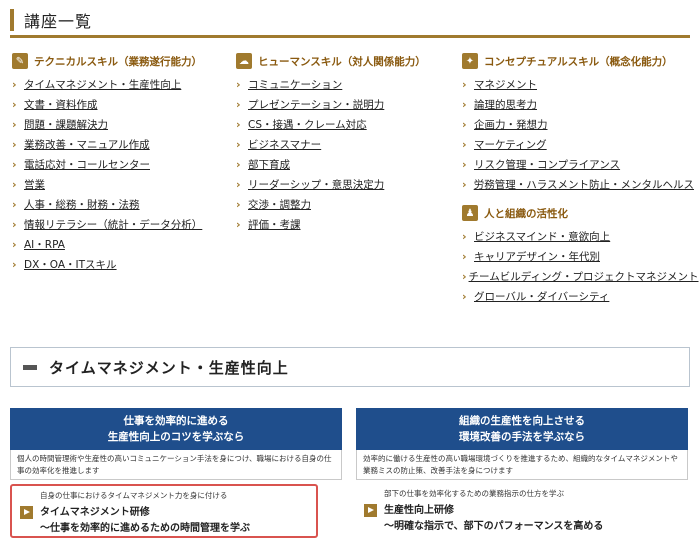 The width and height of the screenshot is (700, 541). I want to click on category-link: › リーダーシップ・意思決定力, so click(348, 184).